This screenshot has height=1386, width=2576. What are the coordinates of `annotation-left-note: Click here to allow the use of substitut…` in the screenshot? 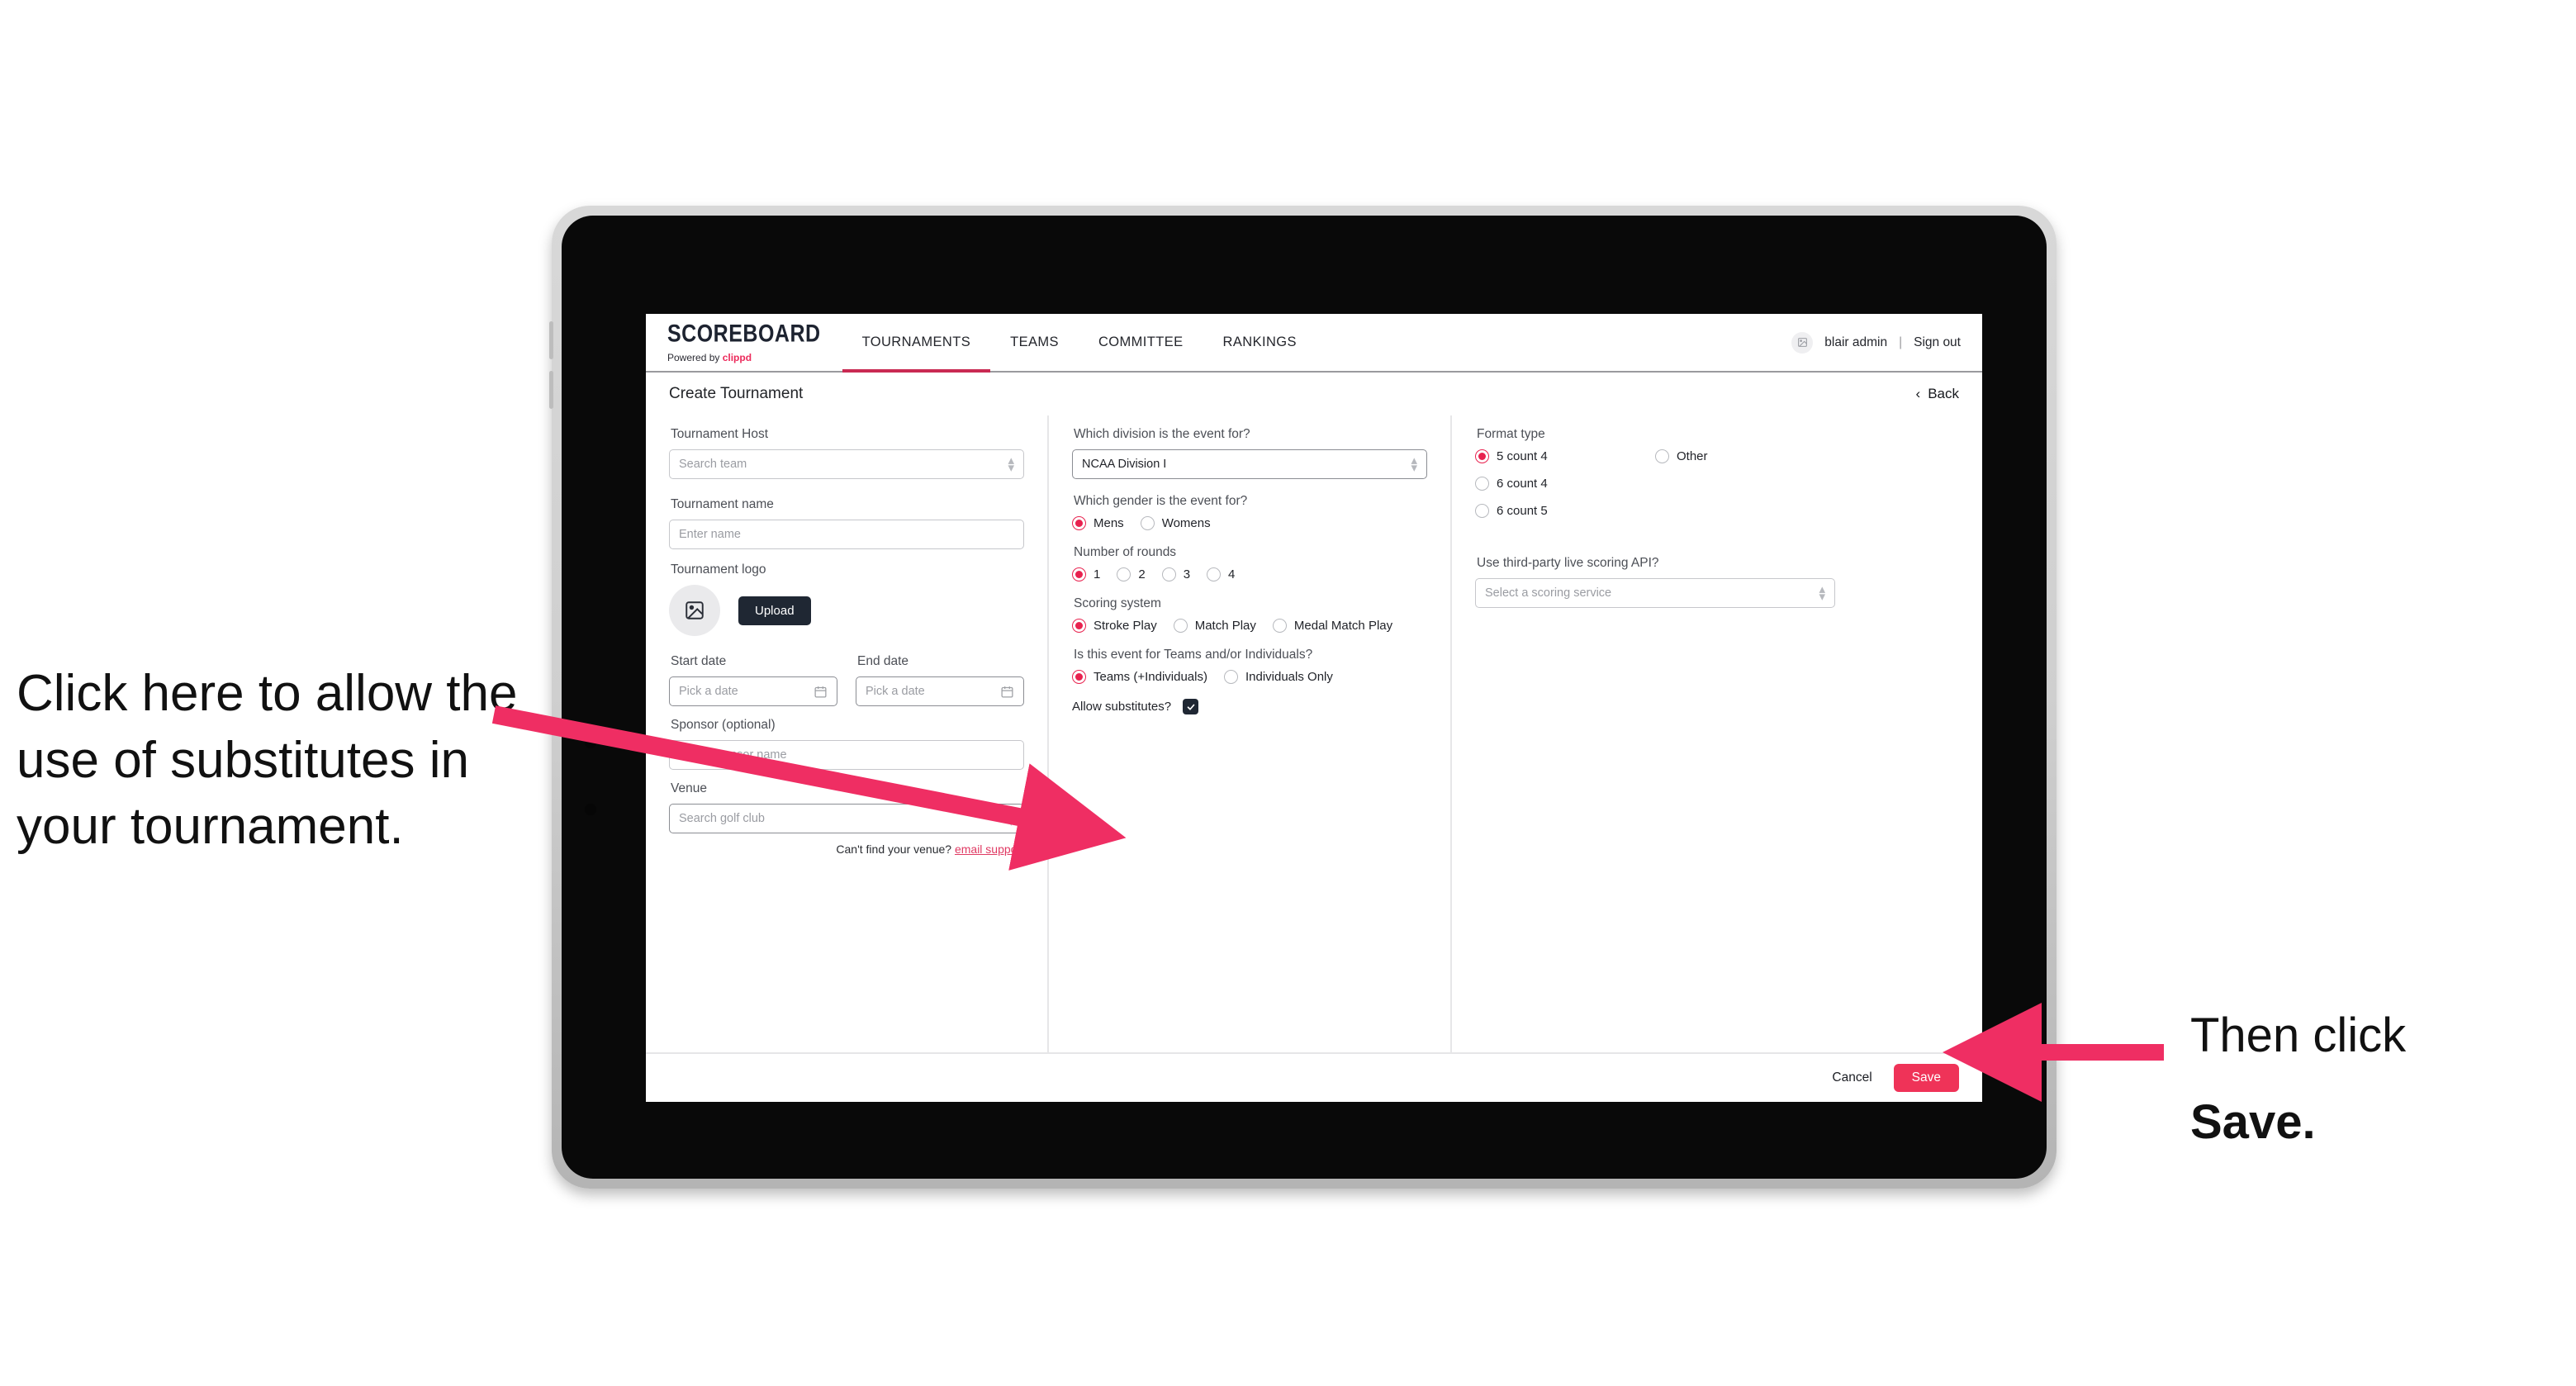 It's located at (267, 760).